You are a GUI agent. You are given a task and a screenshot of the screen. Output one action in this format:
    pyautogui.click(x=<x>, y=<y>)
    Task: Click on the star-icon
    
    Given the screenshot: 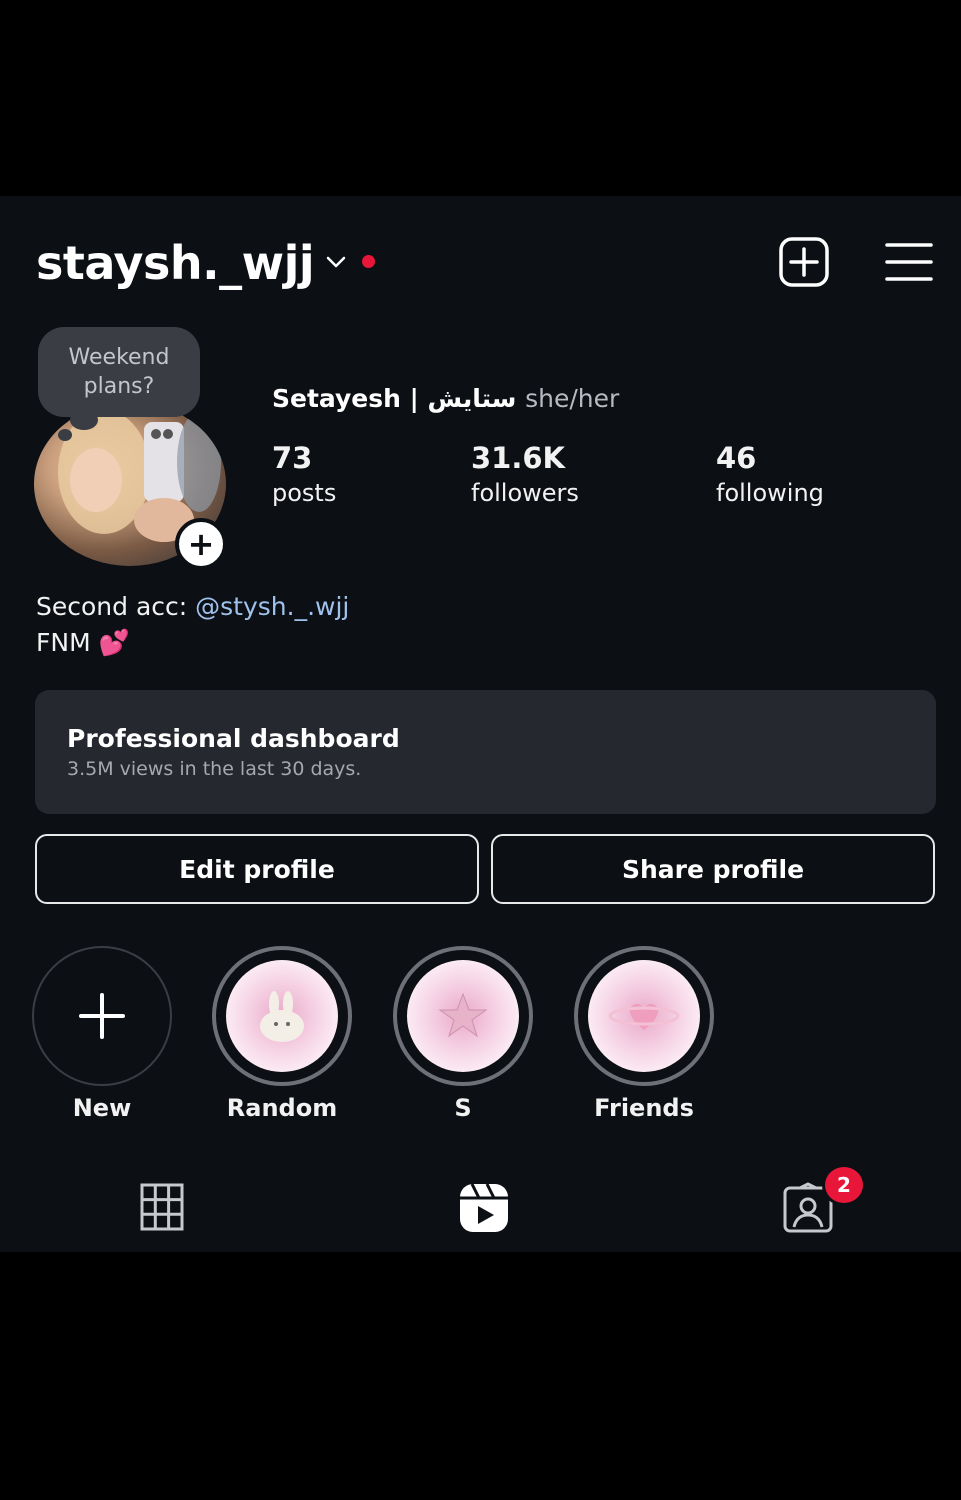 What is the action you would take?
    pyautogui.click(x=463, y=1016)
    